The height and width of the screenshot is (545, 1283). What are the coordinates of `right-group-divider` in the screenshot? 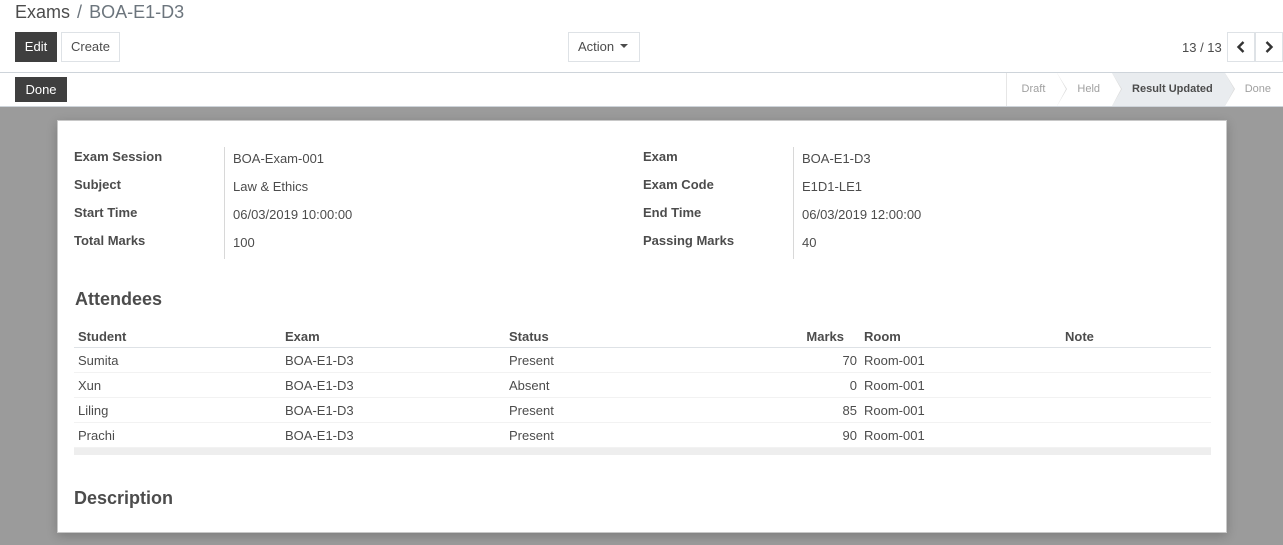 It's located at (793, 203).